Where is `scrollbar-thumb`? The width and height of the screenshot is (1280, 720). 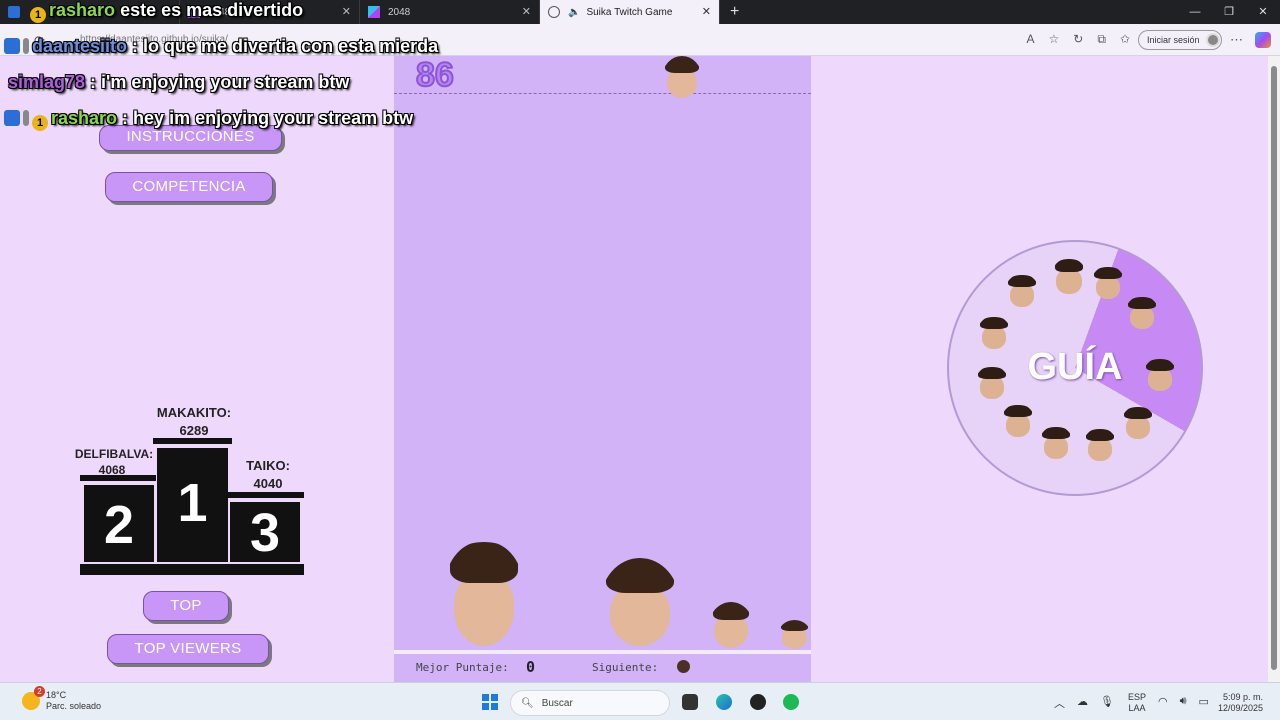
scrollbar-thumb is located at coordinates (1274, 368).